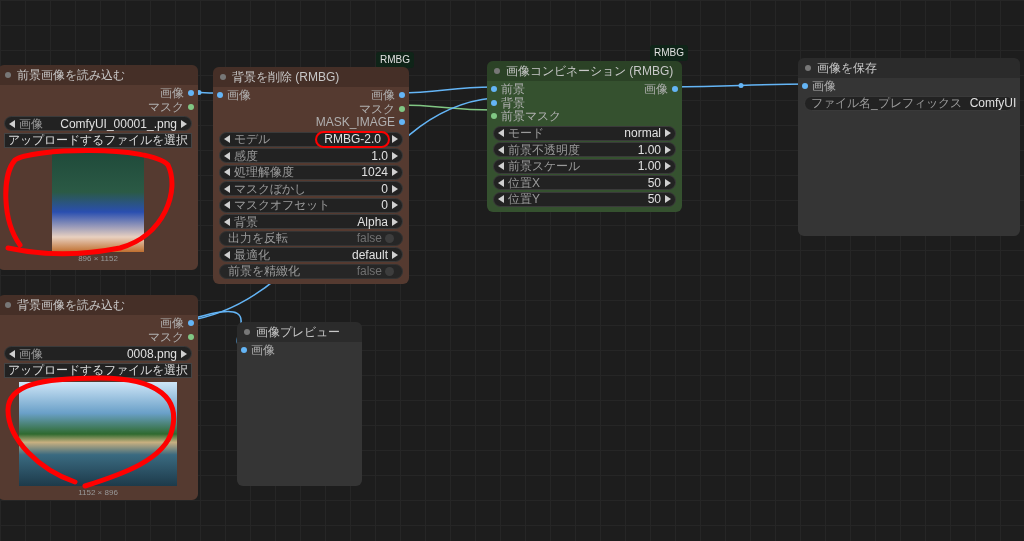 This screenshot has width=1024, height=541. I want to click on node-title-bar: 前景画像を読み込む, so click(99, 75).